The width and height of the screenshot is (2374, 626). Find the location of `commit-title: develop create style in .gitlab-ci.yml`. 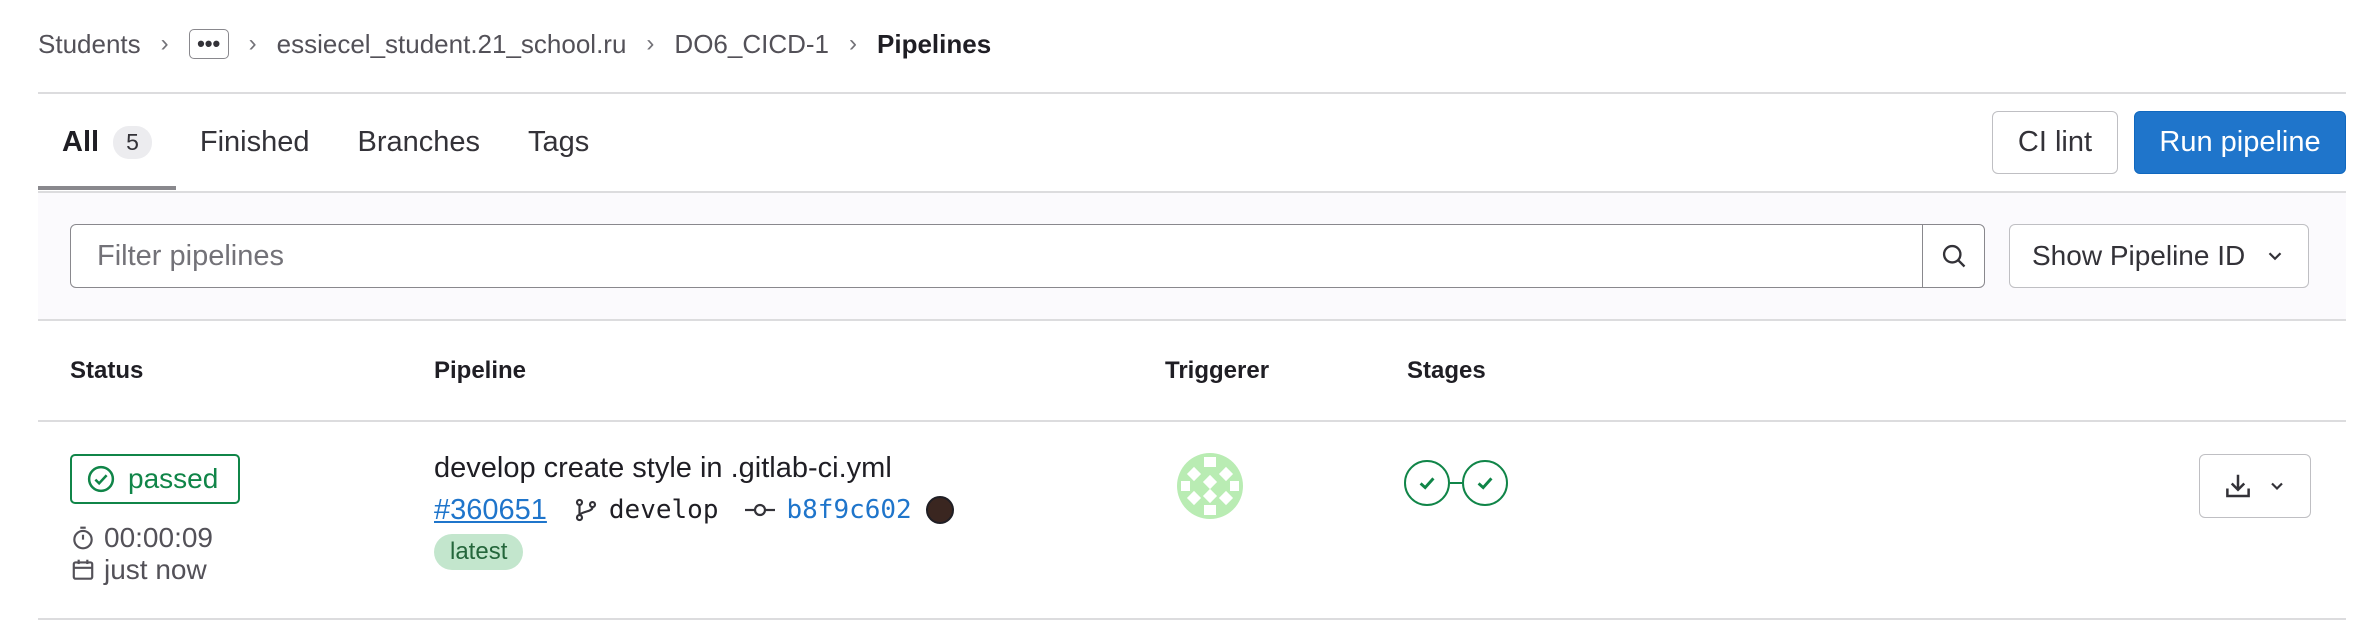

commit-title: develop create style in .gitlab-ci.yml is located at coordinates (663, 468).